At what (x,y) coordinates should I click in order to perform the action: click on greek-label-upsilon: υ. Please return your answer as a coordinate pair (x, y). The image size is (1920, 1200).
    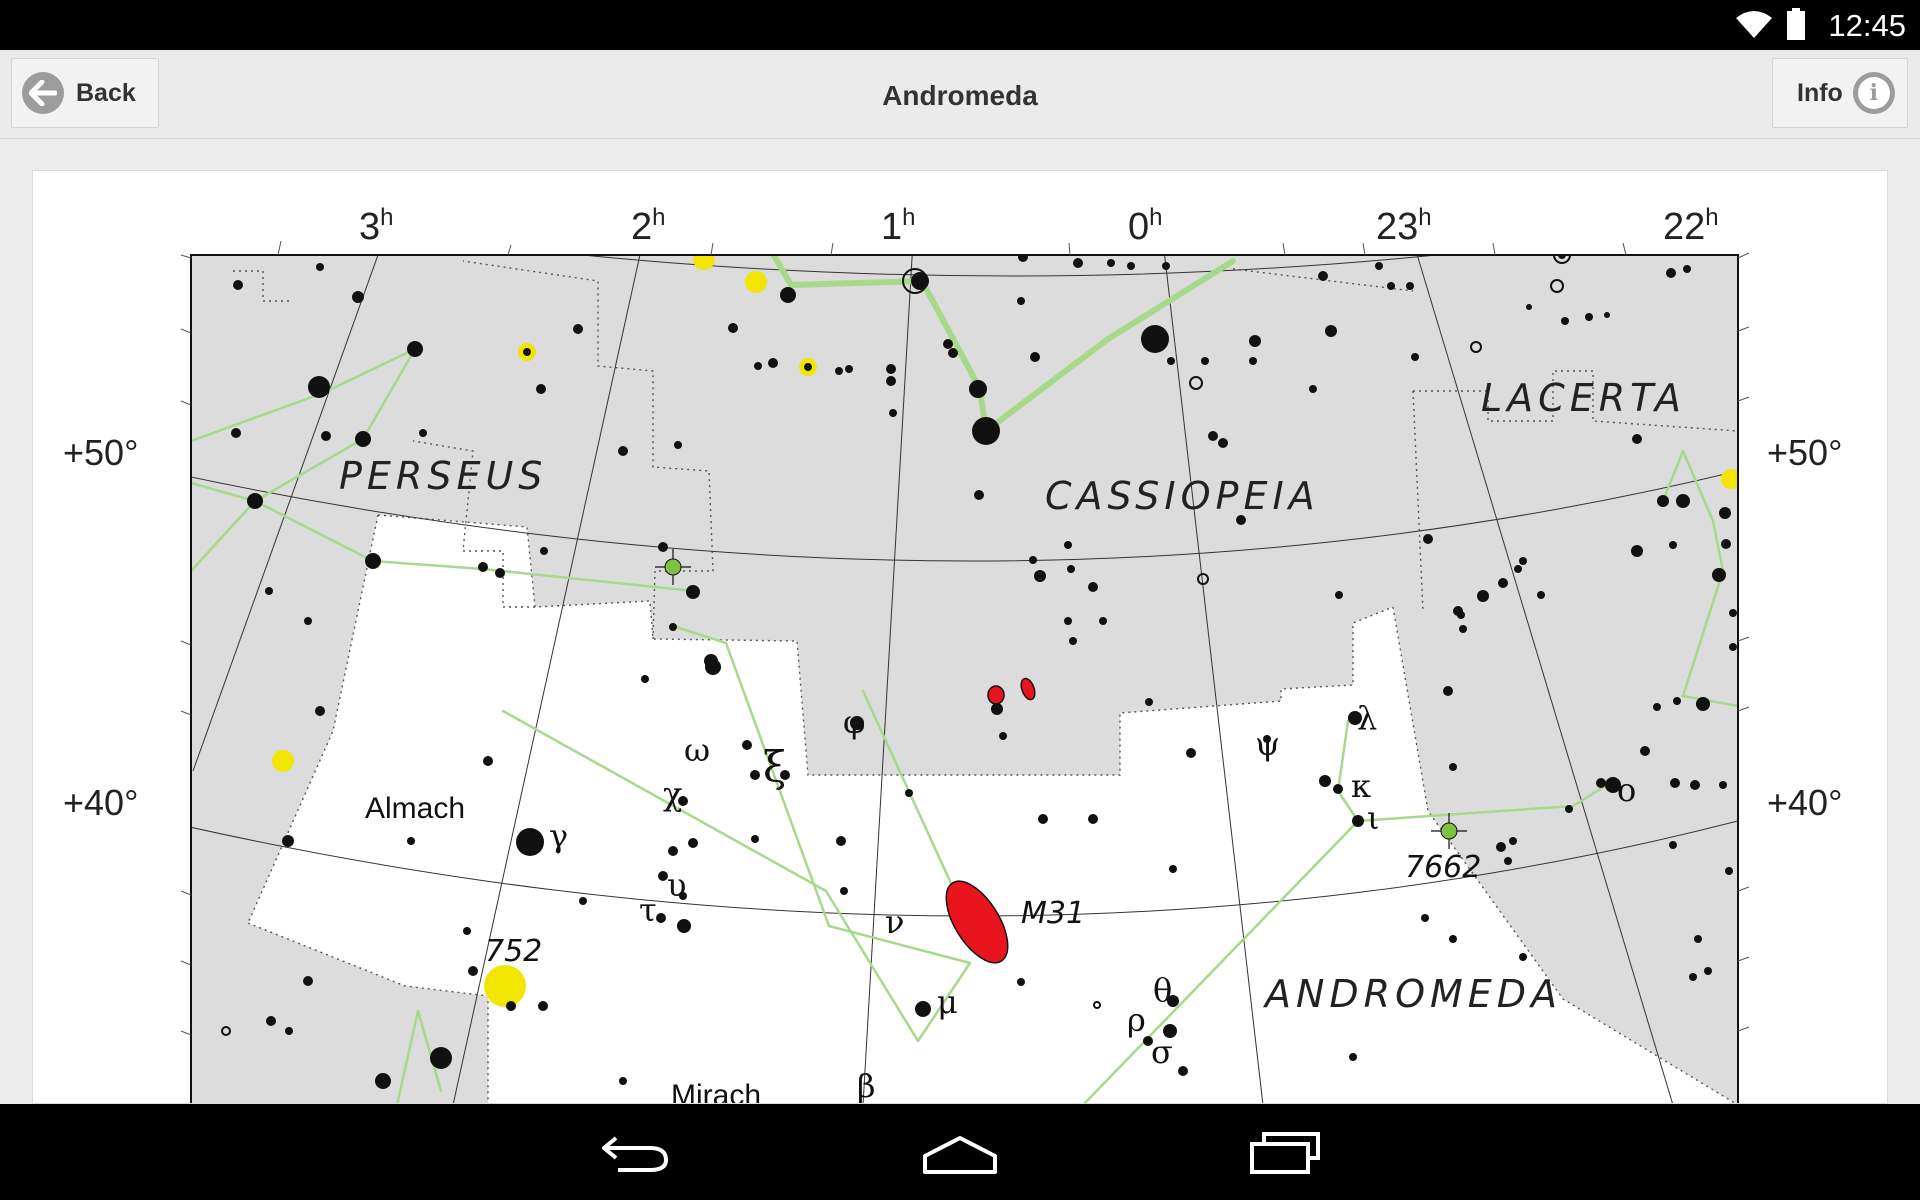
    Looking at the image, I should click on (676, 885).